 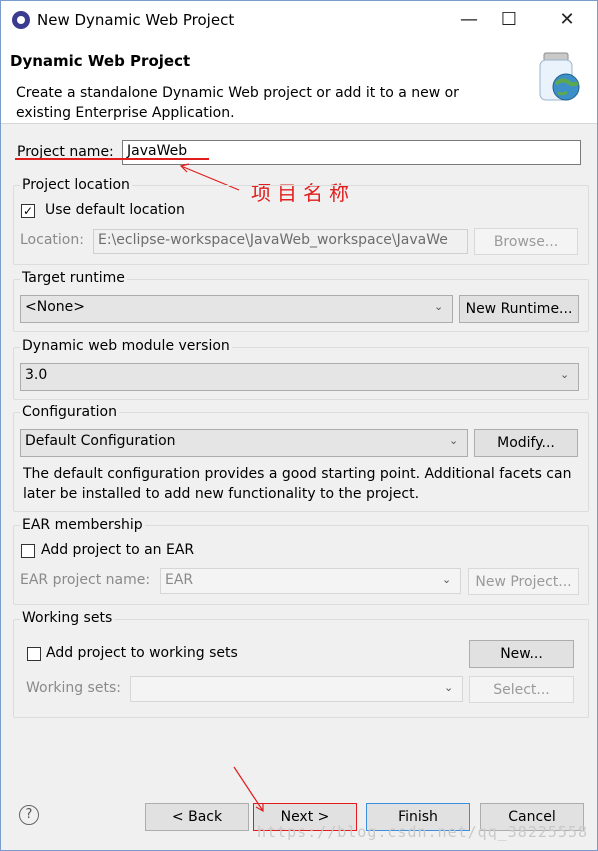 What do you see at coordinates (36, 375) in the screenshot?
I see `module-version-value: 3.0` at bounding box center [36, 375].